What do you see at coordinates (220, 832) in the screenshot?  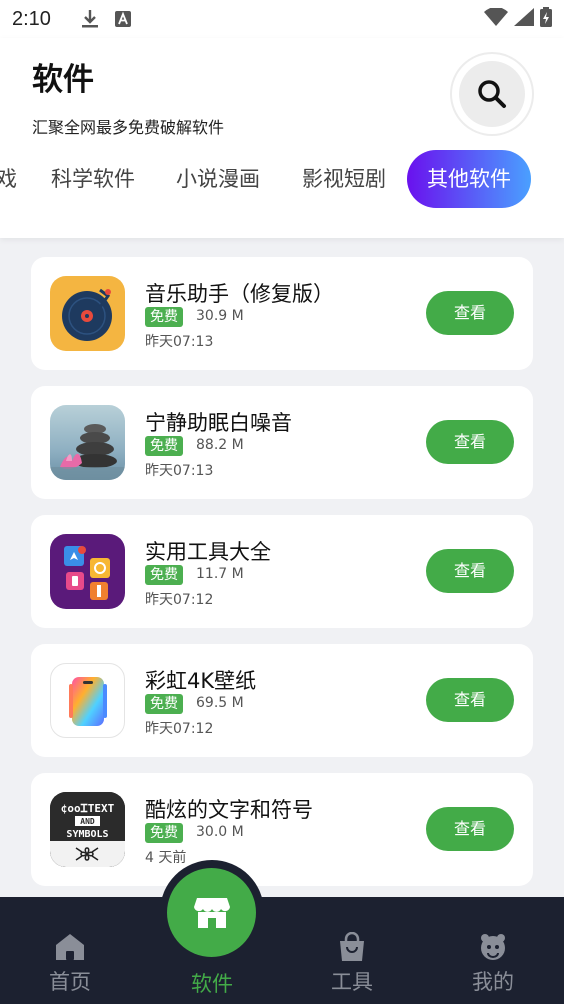 I see `app-size: 30.0 M` at bounding box center [220, 832].